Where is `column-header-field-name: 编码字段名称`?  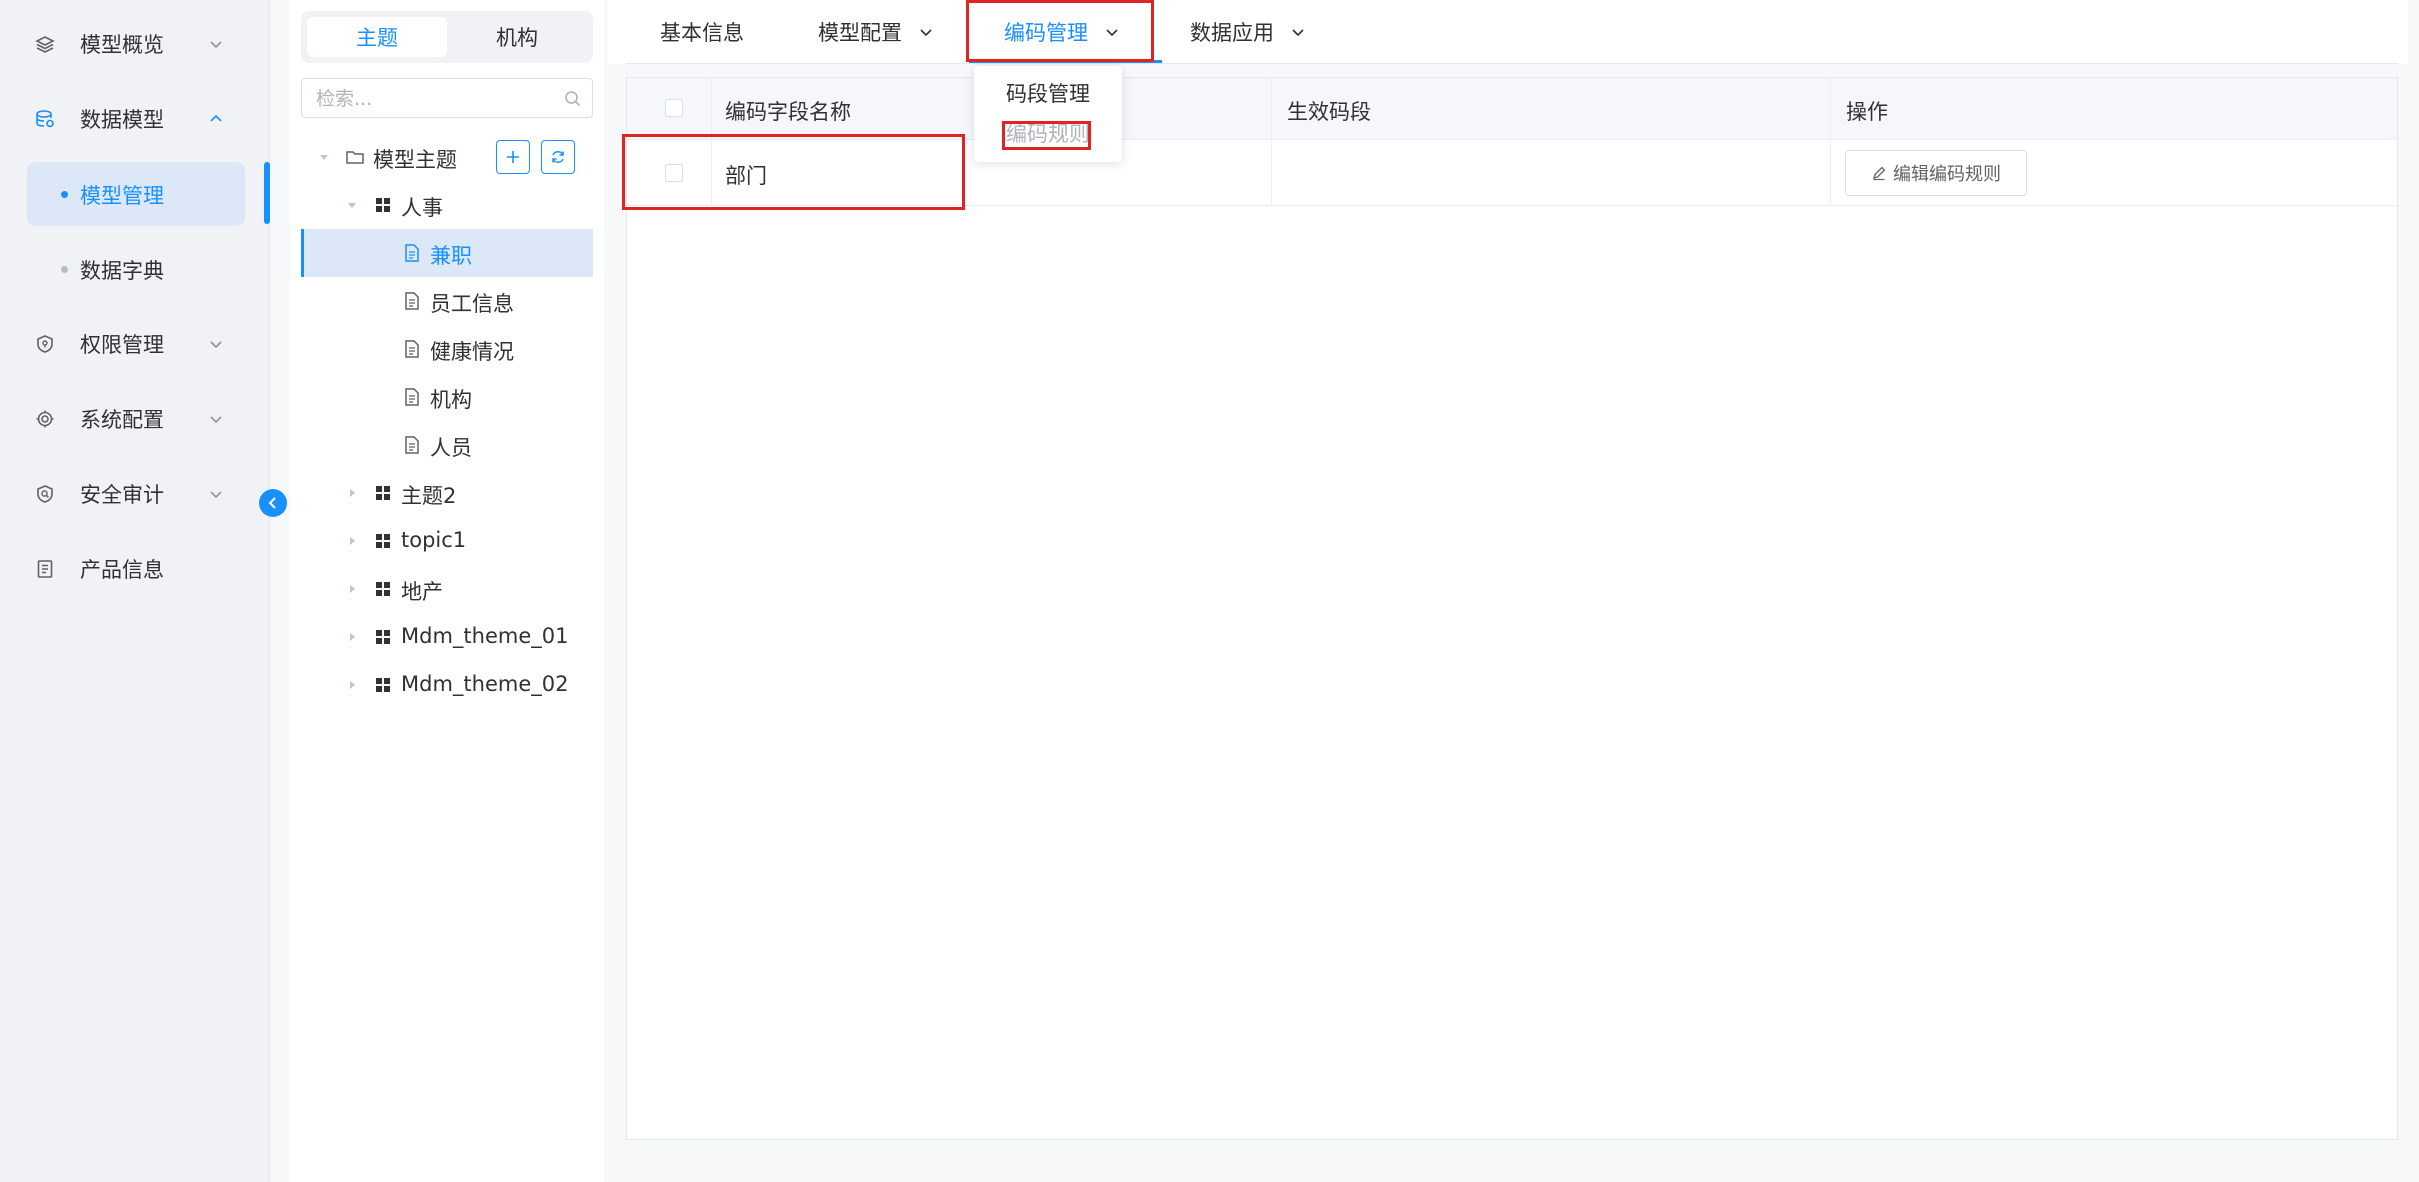 column-header-field-name: 编码字段名称 is located at coordinates (788, 112).